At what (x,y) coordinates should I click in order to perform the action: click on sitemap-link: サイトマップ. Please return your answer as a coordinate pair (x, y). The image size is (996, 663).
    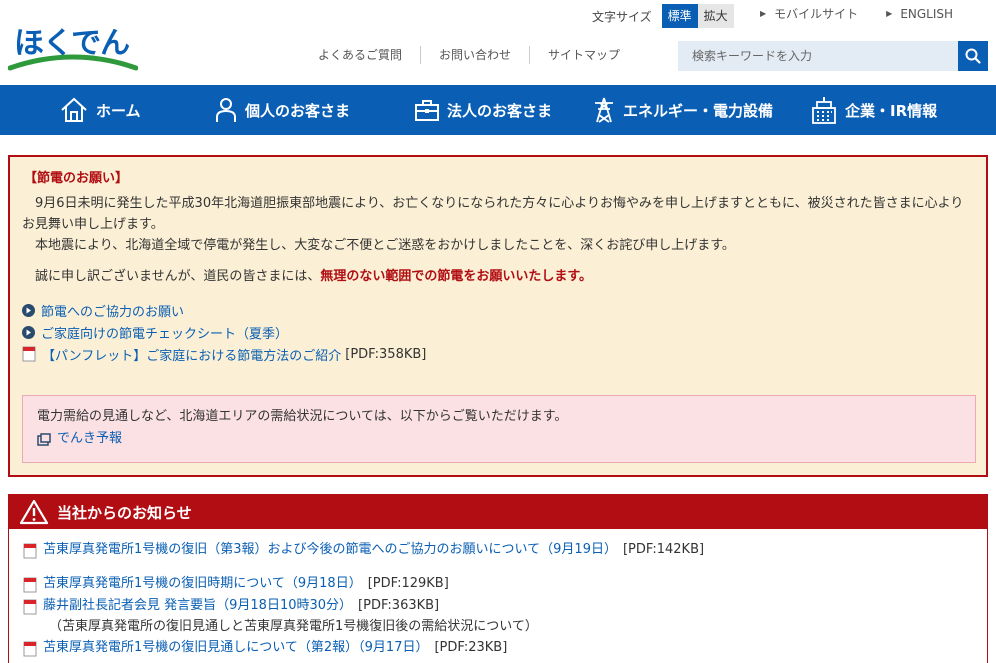
    Looking at the image, I should click on (584, 55).